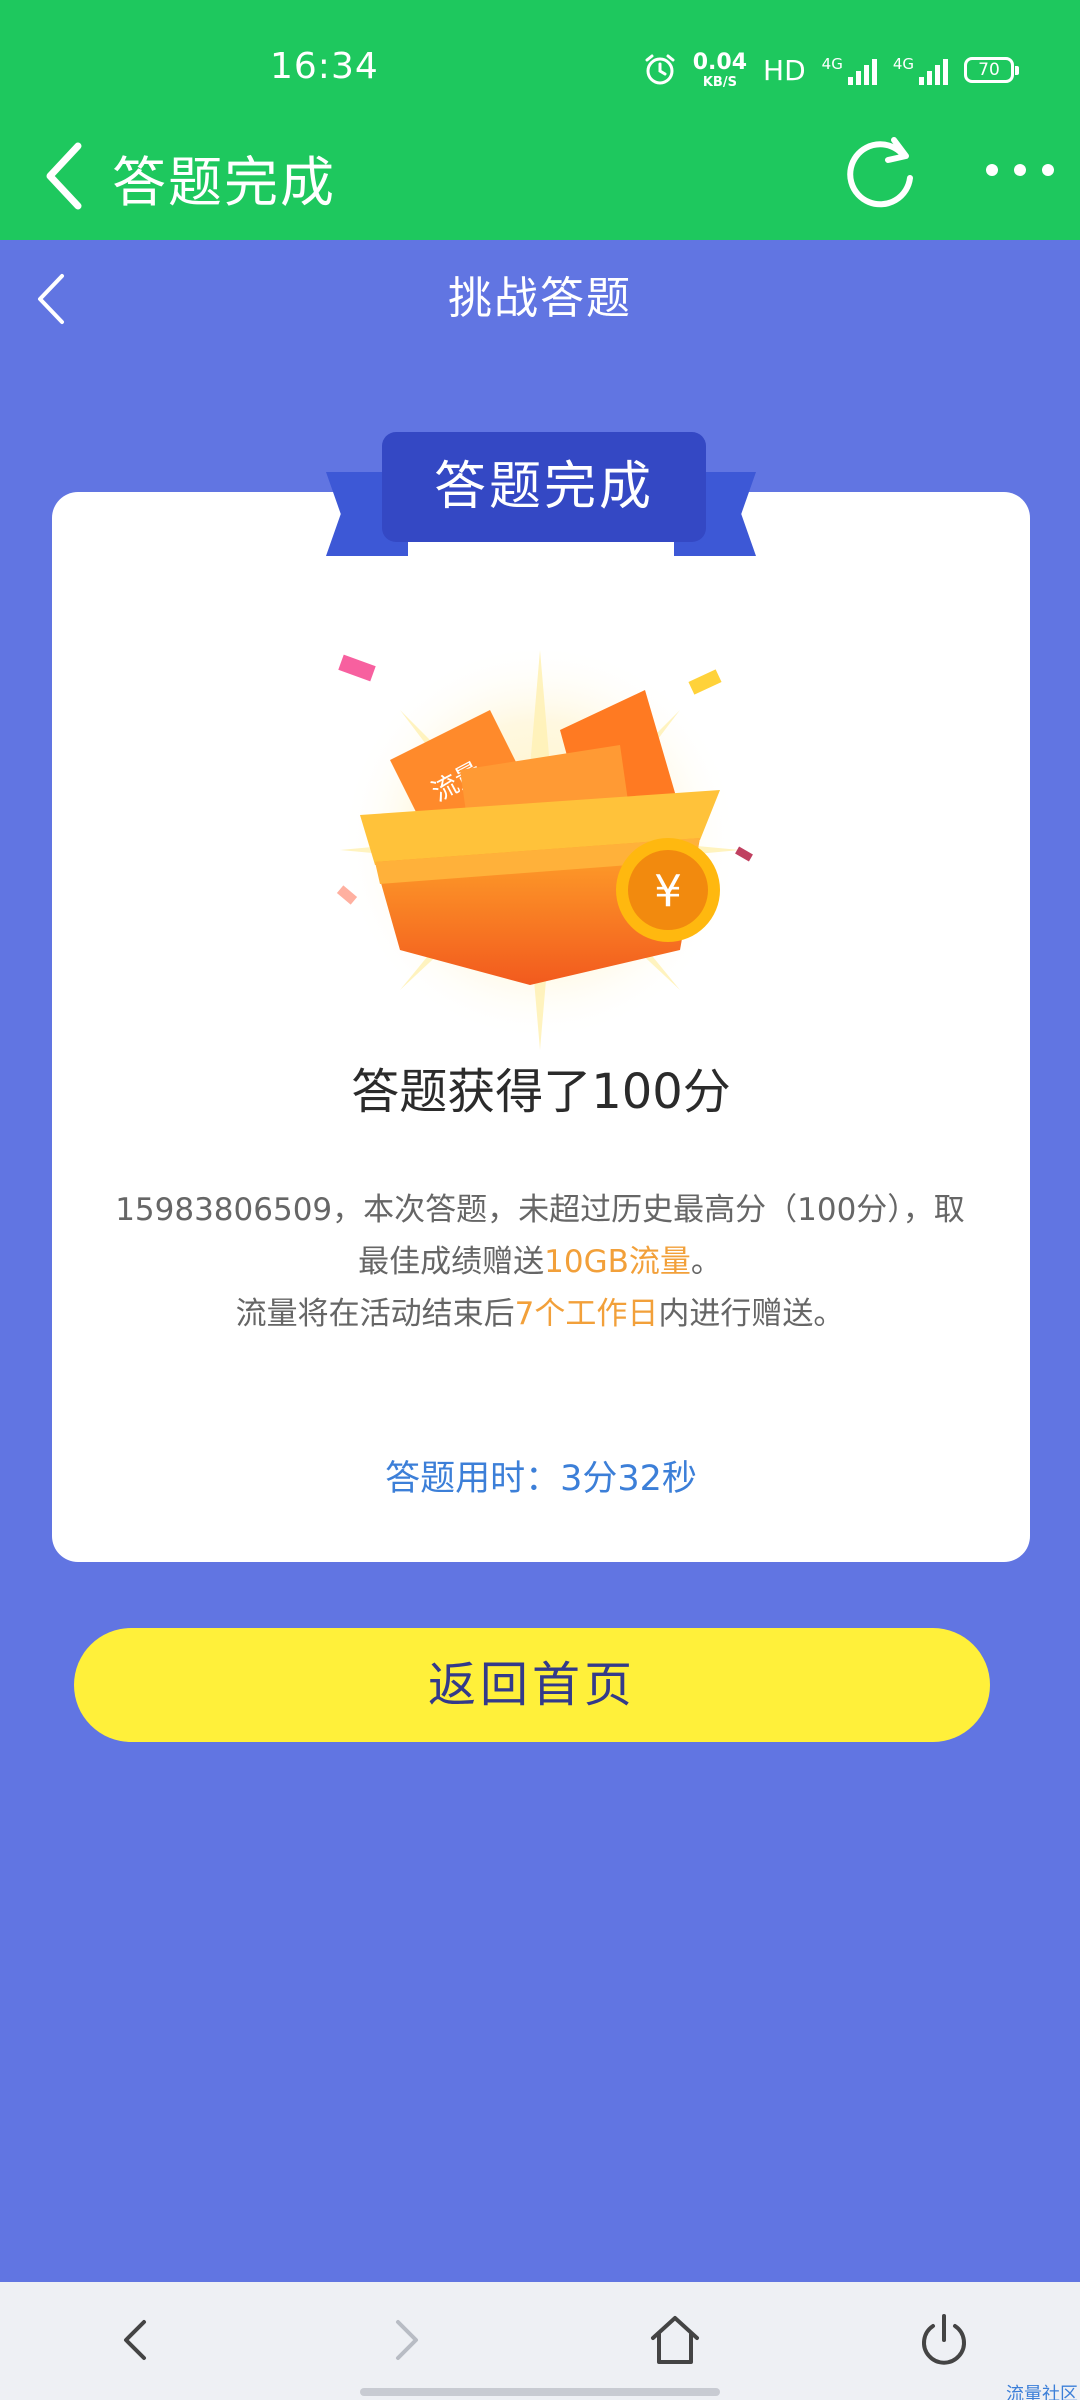 The height and width of the screenshot is (2400, 1080). I want to click on desc-line-2: 最佳成绩赠送10GB流量。, so click(540, 1262).